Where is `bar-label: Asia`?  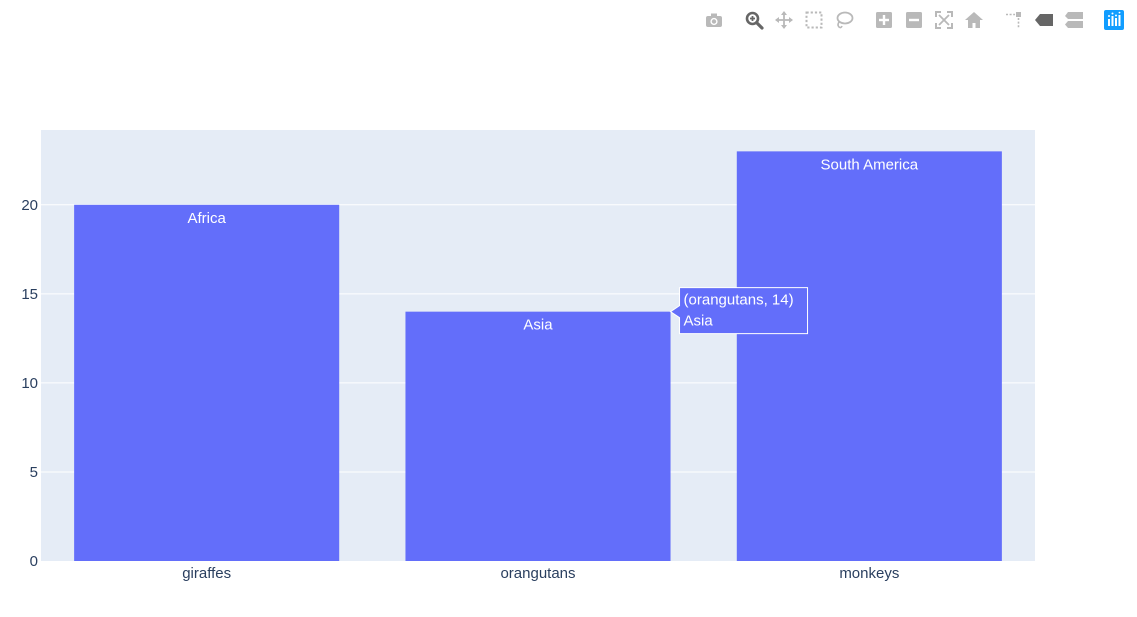
bar-label: Asia is located at coordinates (538, 325).